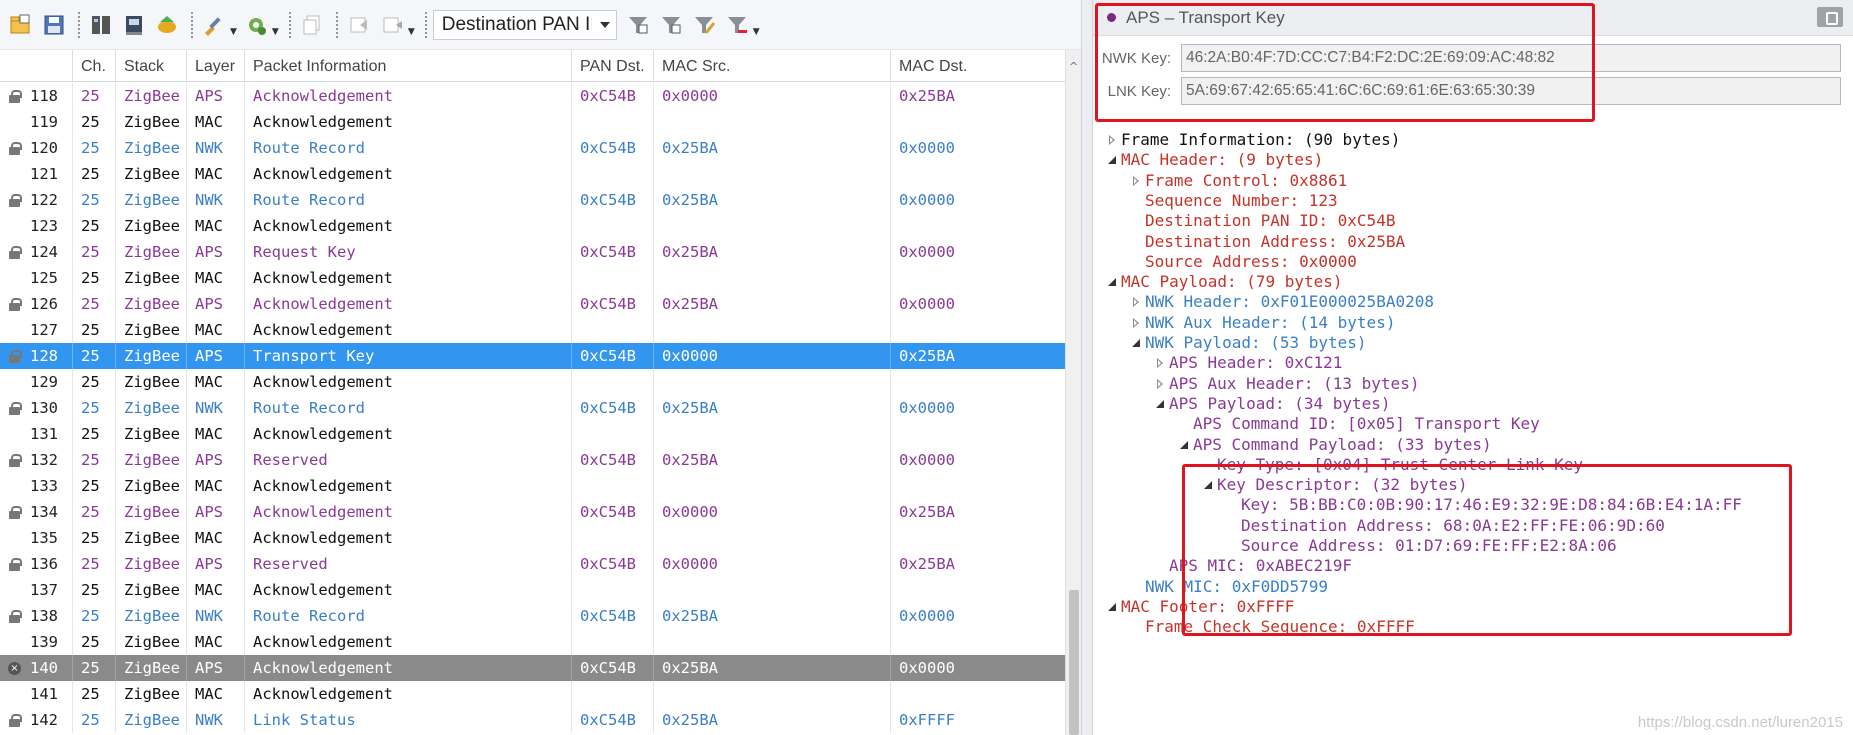 The width and height of the screenshot is (1853, 735). I want to click on cell-mac-dst: 0x0000, so click(977, 616).